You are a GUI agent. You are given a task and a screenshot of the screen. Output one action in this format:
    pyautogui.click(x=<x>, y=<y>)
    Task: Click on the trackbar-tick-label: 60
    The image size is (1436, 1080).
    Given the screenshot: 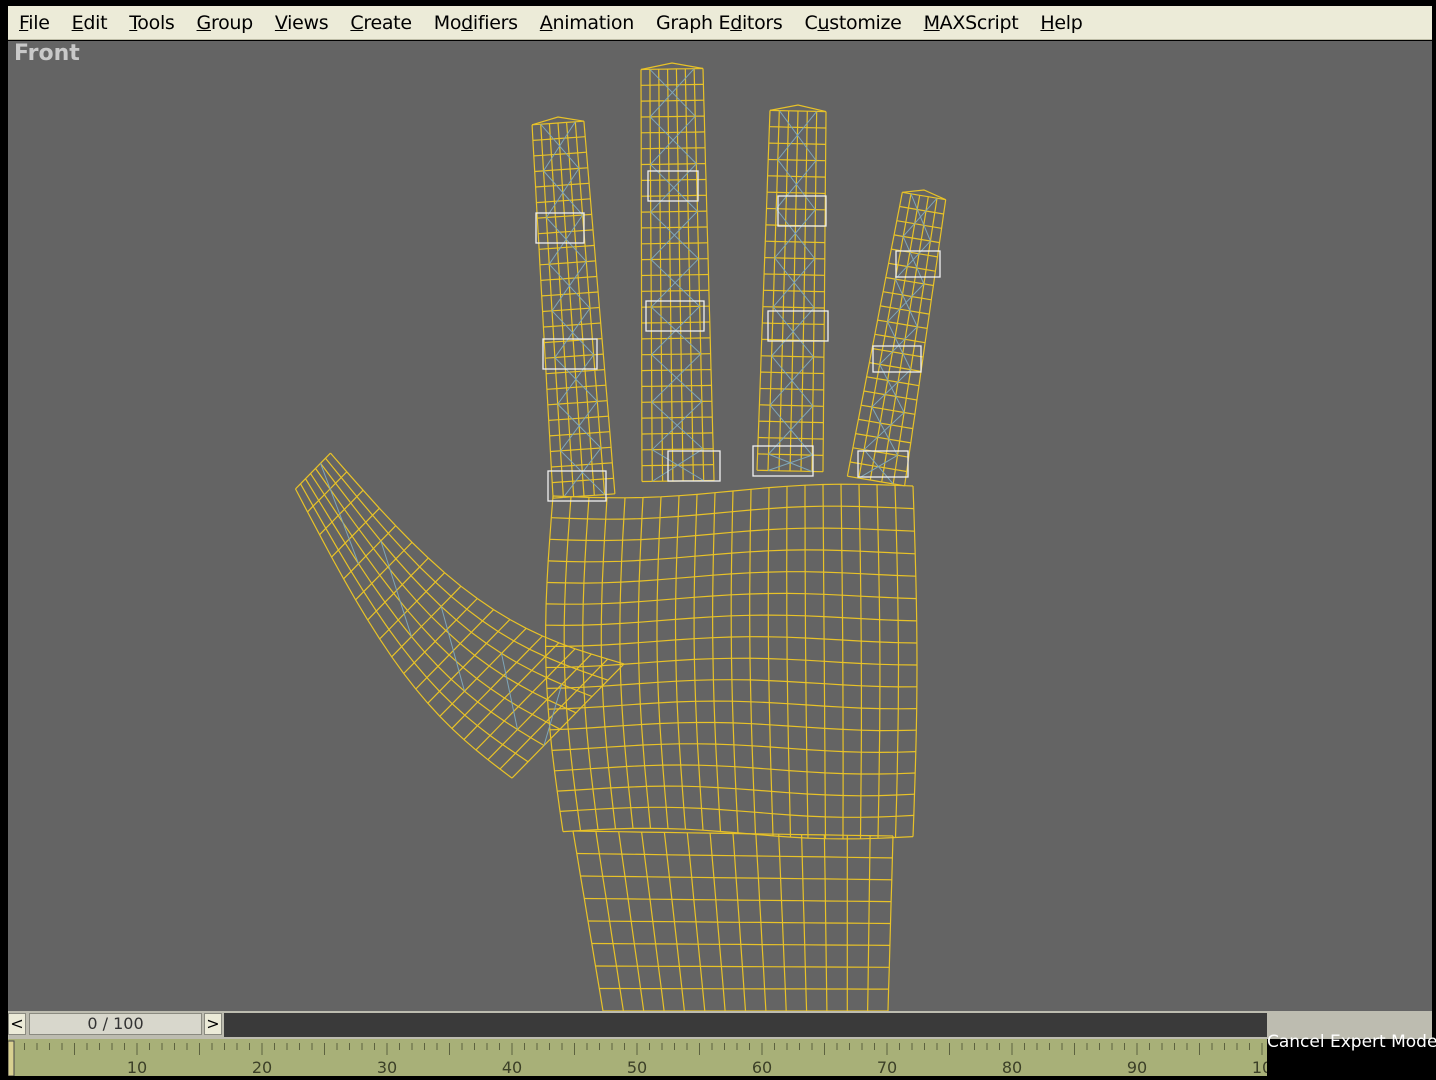 What is the action you would take?
    pyautogui.click(x=762, y=1067)
    